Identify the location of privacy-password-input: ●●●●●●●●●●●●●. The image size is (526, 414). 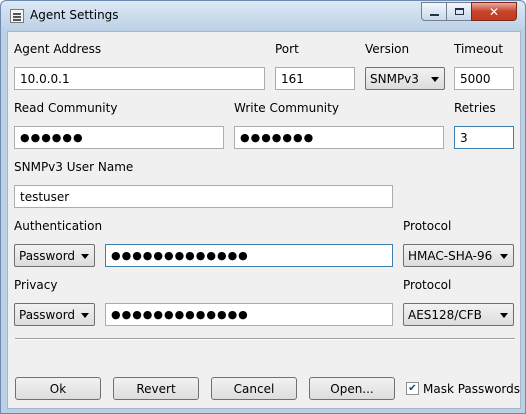
(249, 314).